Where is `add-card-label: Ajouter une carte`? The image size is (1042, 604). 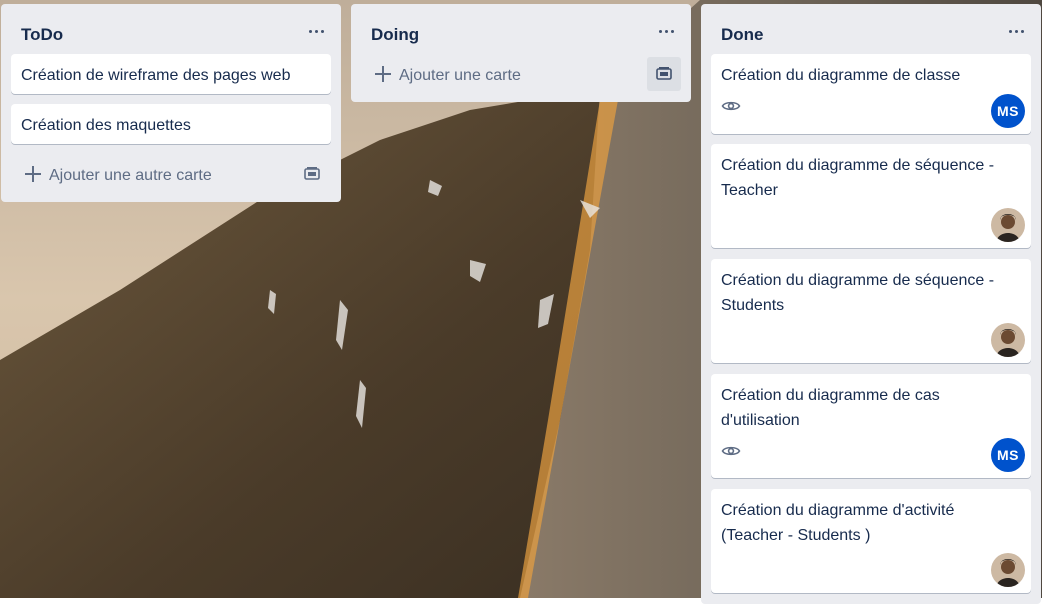 add-card-label: Ajouter une carte is located at coordinates (460, 75).